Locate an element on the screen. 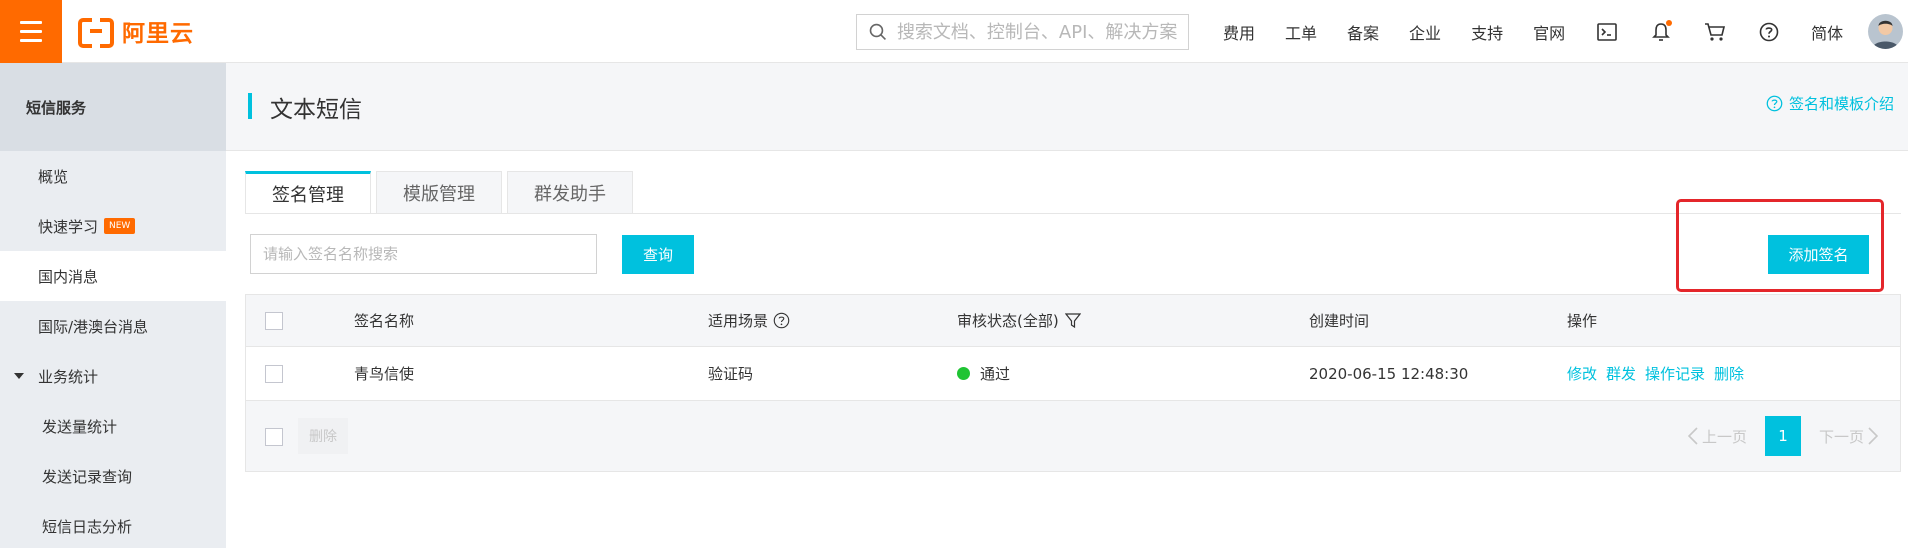 This screenshot has height=551, width=1908. filter-icon is located at coordinates (1072, 320).